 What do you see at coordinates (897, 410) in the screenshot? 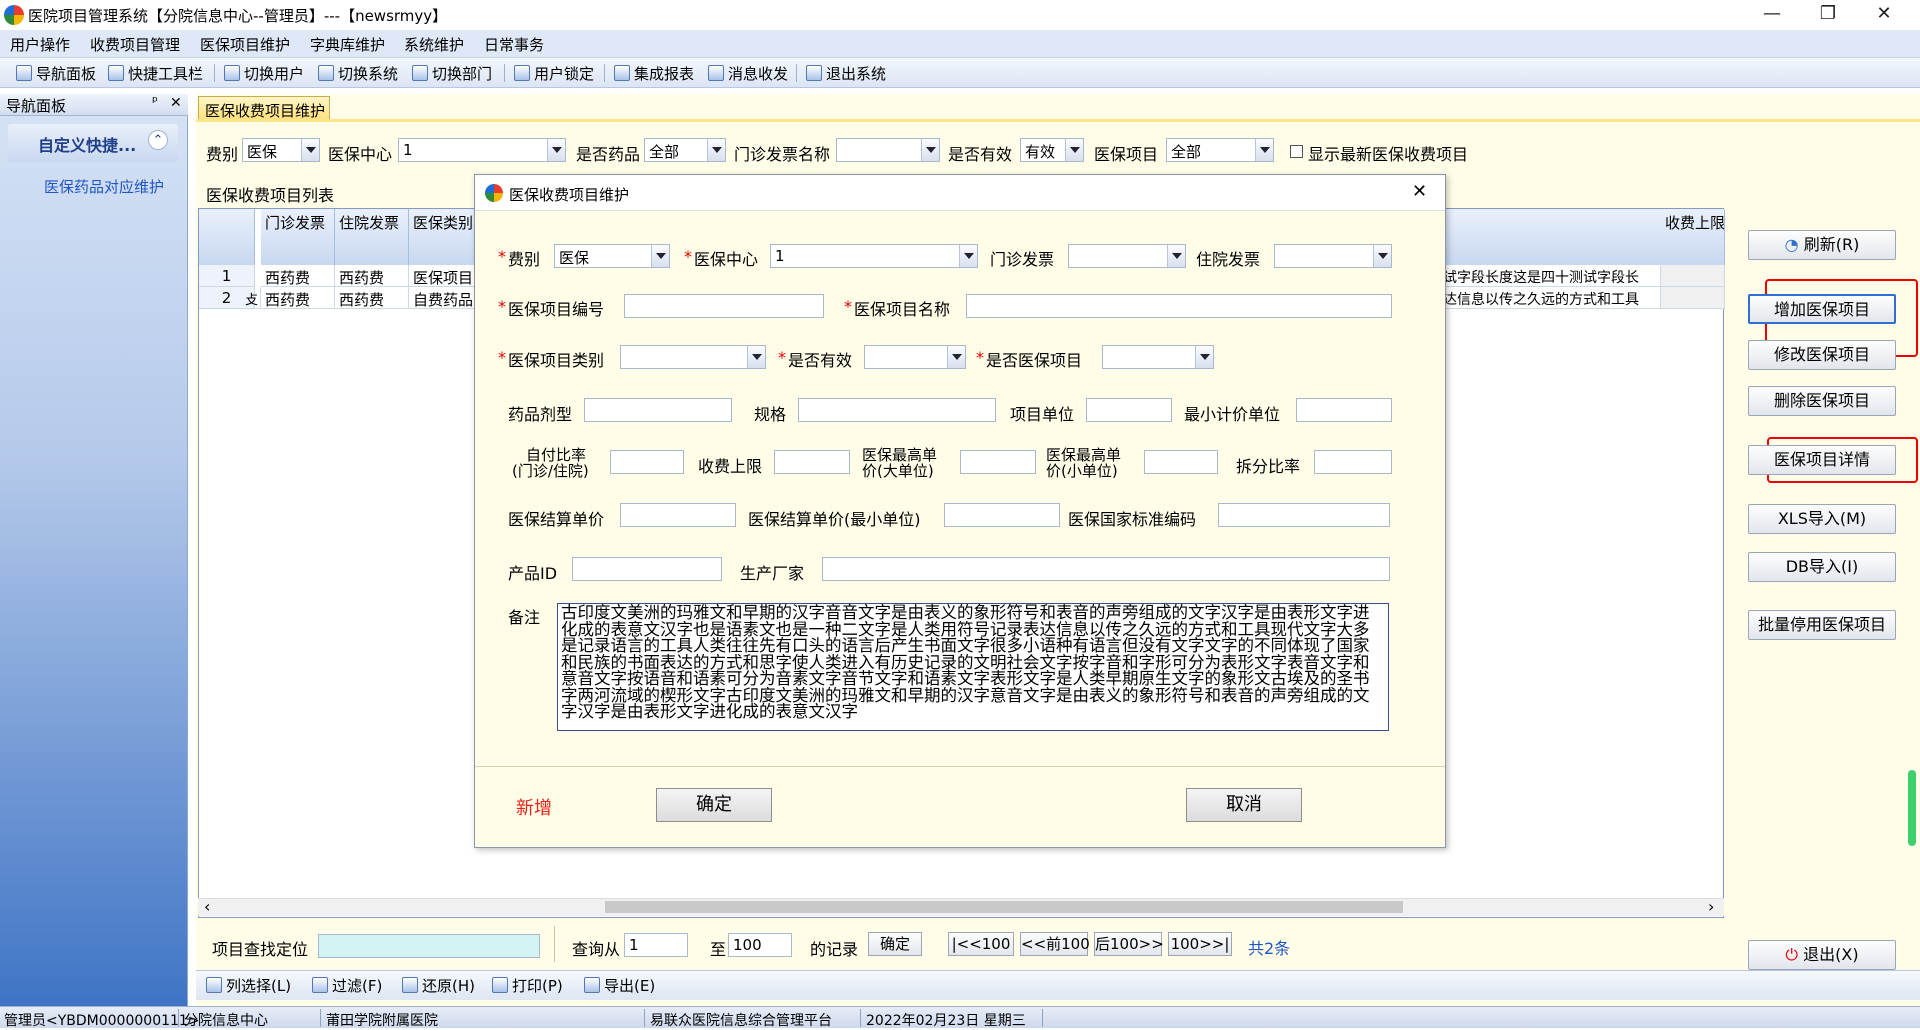
I see `dlg-spec-input` at bounding box center [897, 410].